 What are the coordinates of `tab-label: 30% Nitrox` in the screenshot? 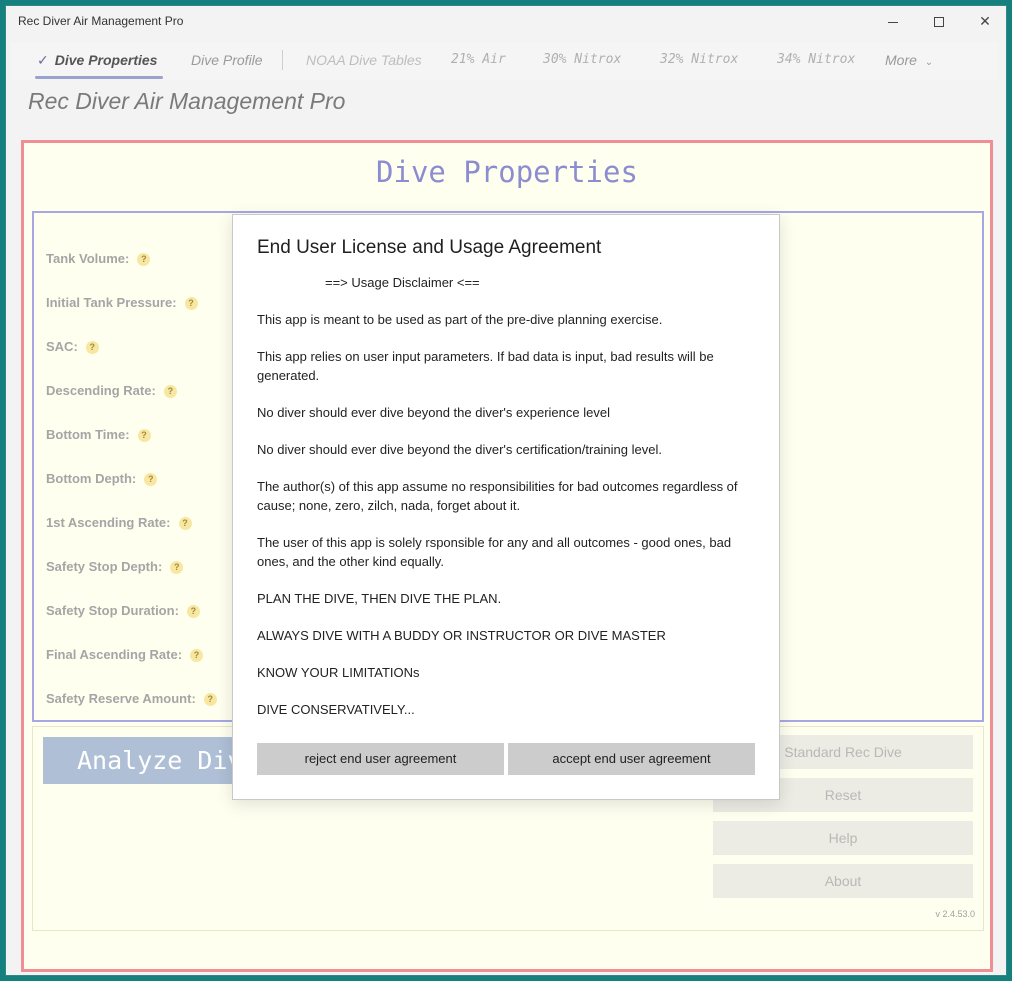 It's located at (582, 59).